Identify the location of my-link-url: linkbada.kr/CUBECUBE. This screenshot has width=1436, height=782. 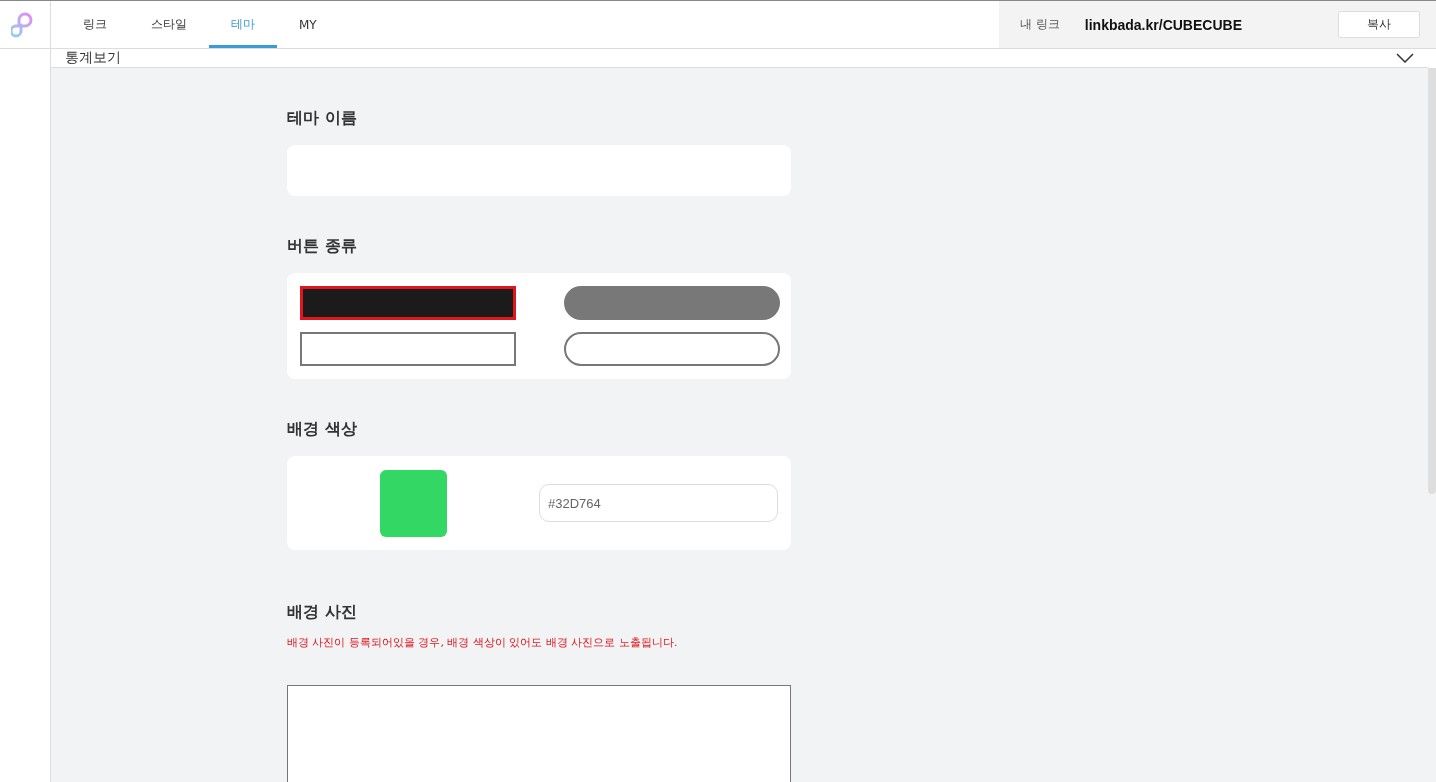
(1163, 24).